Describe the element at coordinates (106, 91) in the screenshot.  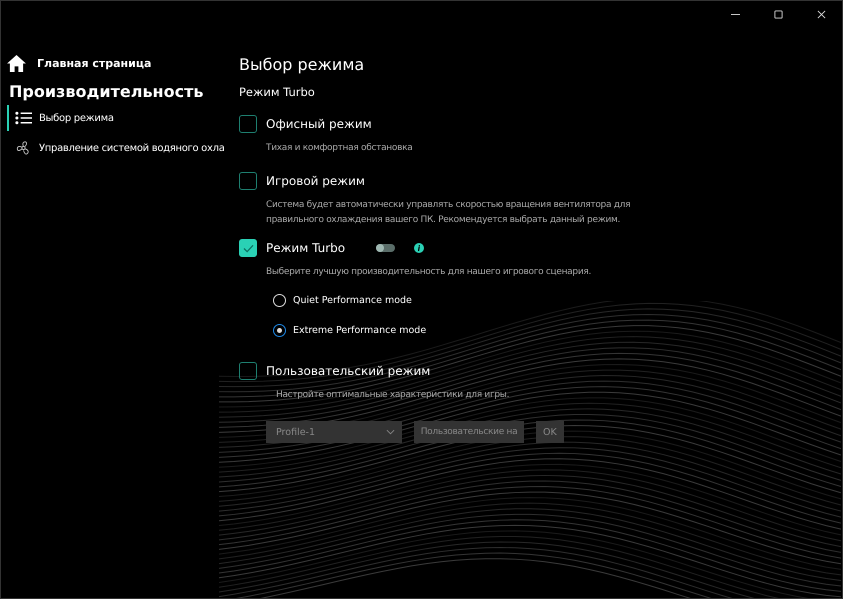
I see `section-heading: Производительность` at that location.